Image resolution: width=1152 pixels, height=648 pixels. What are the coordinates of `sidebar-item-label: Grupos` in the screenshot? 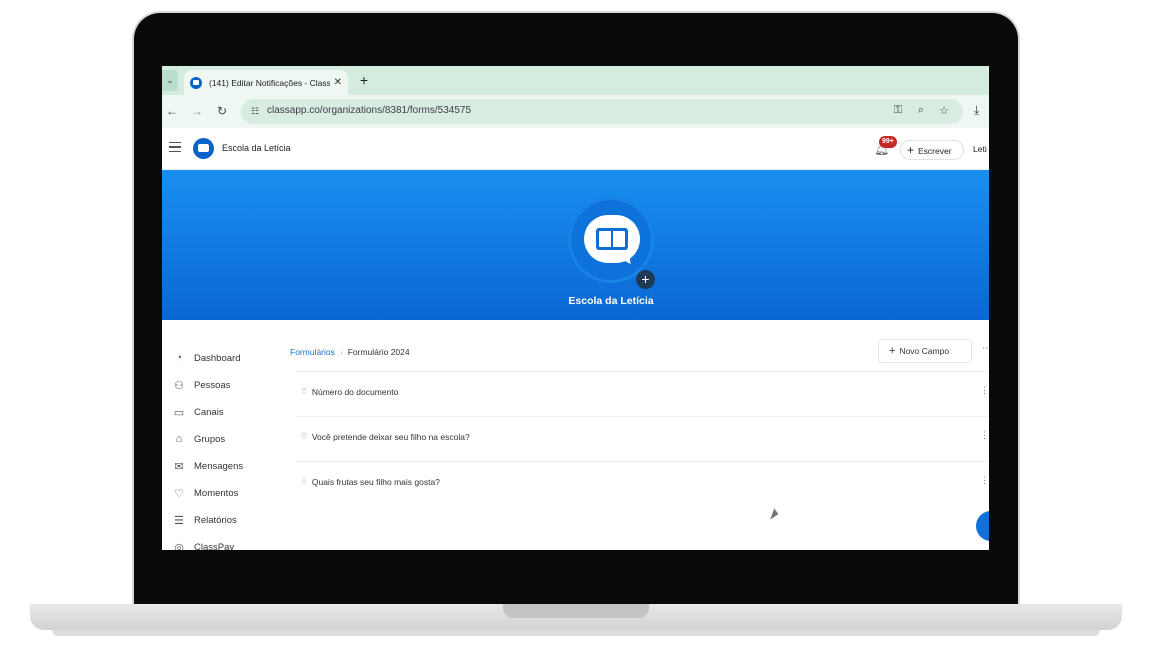 It's located at (210, 439).